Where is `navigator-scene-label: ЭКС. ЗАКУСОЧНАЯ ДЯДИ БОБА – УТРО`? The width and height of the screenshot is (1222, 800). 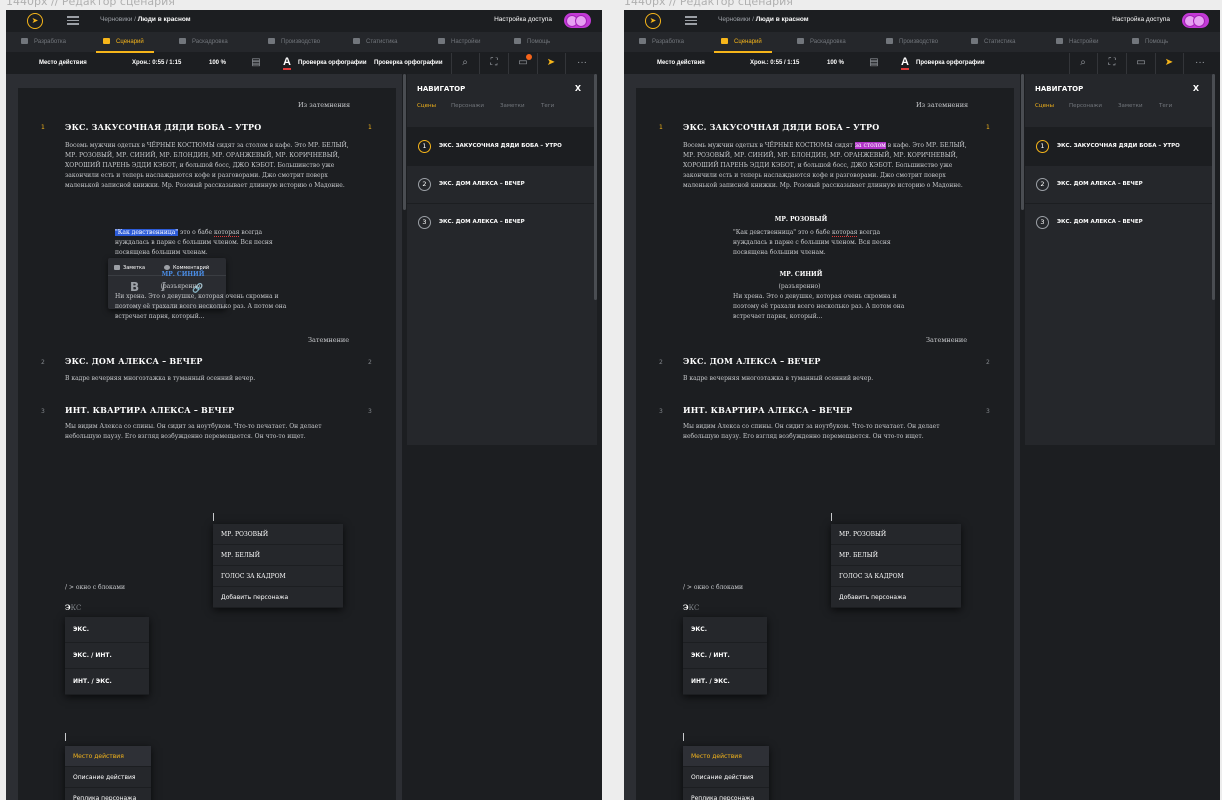
navigator-scene-label: ЭКС. ЗАКУСОЧНАЯ ДЯДИ БОБА – УТРО is located at coordinates (500, 146).